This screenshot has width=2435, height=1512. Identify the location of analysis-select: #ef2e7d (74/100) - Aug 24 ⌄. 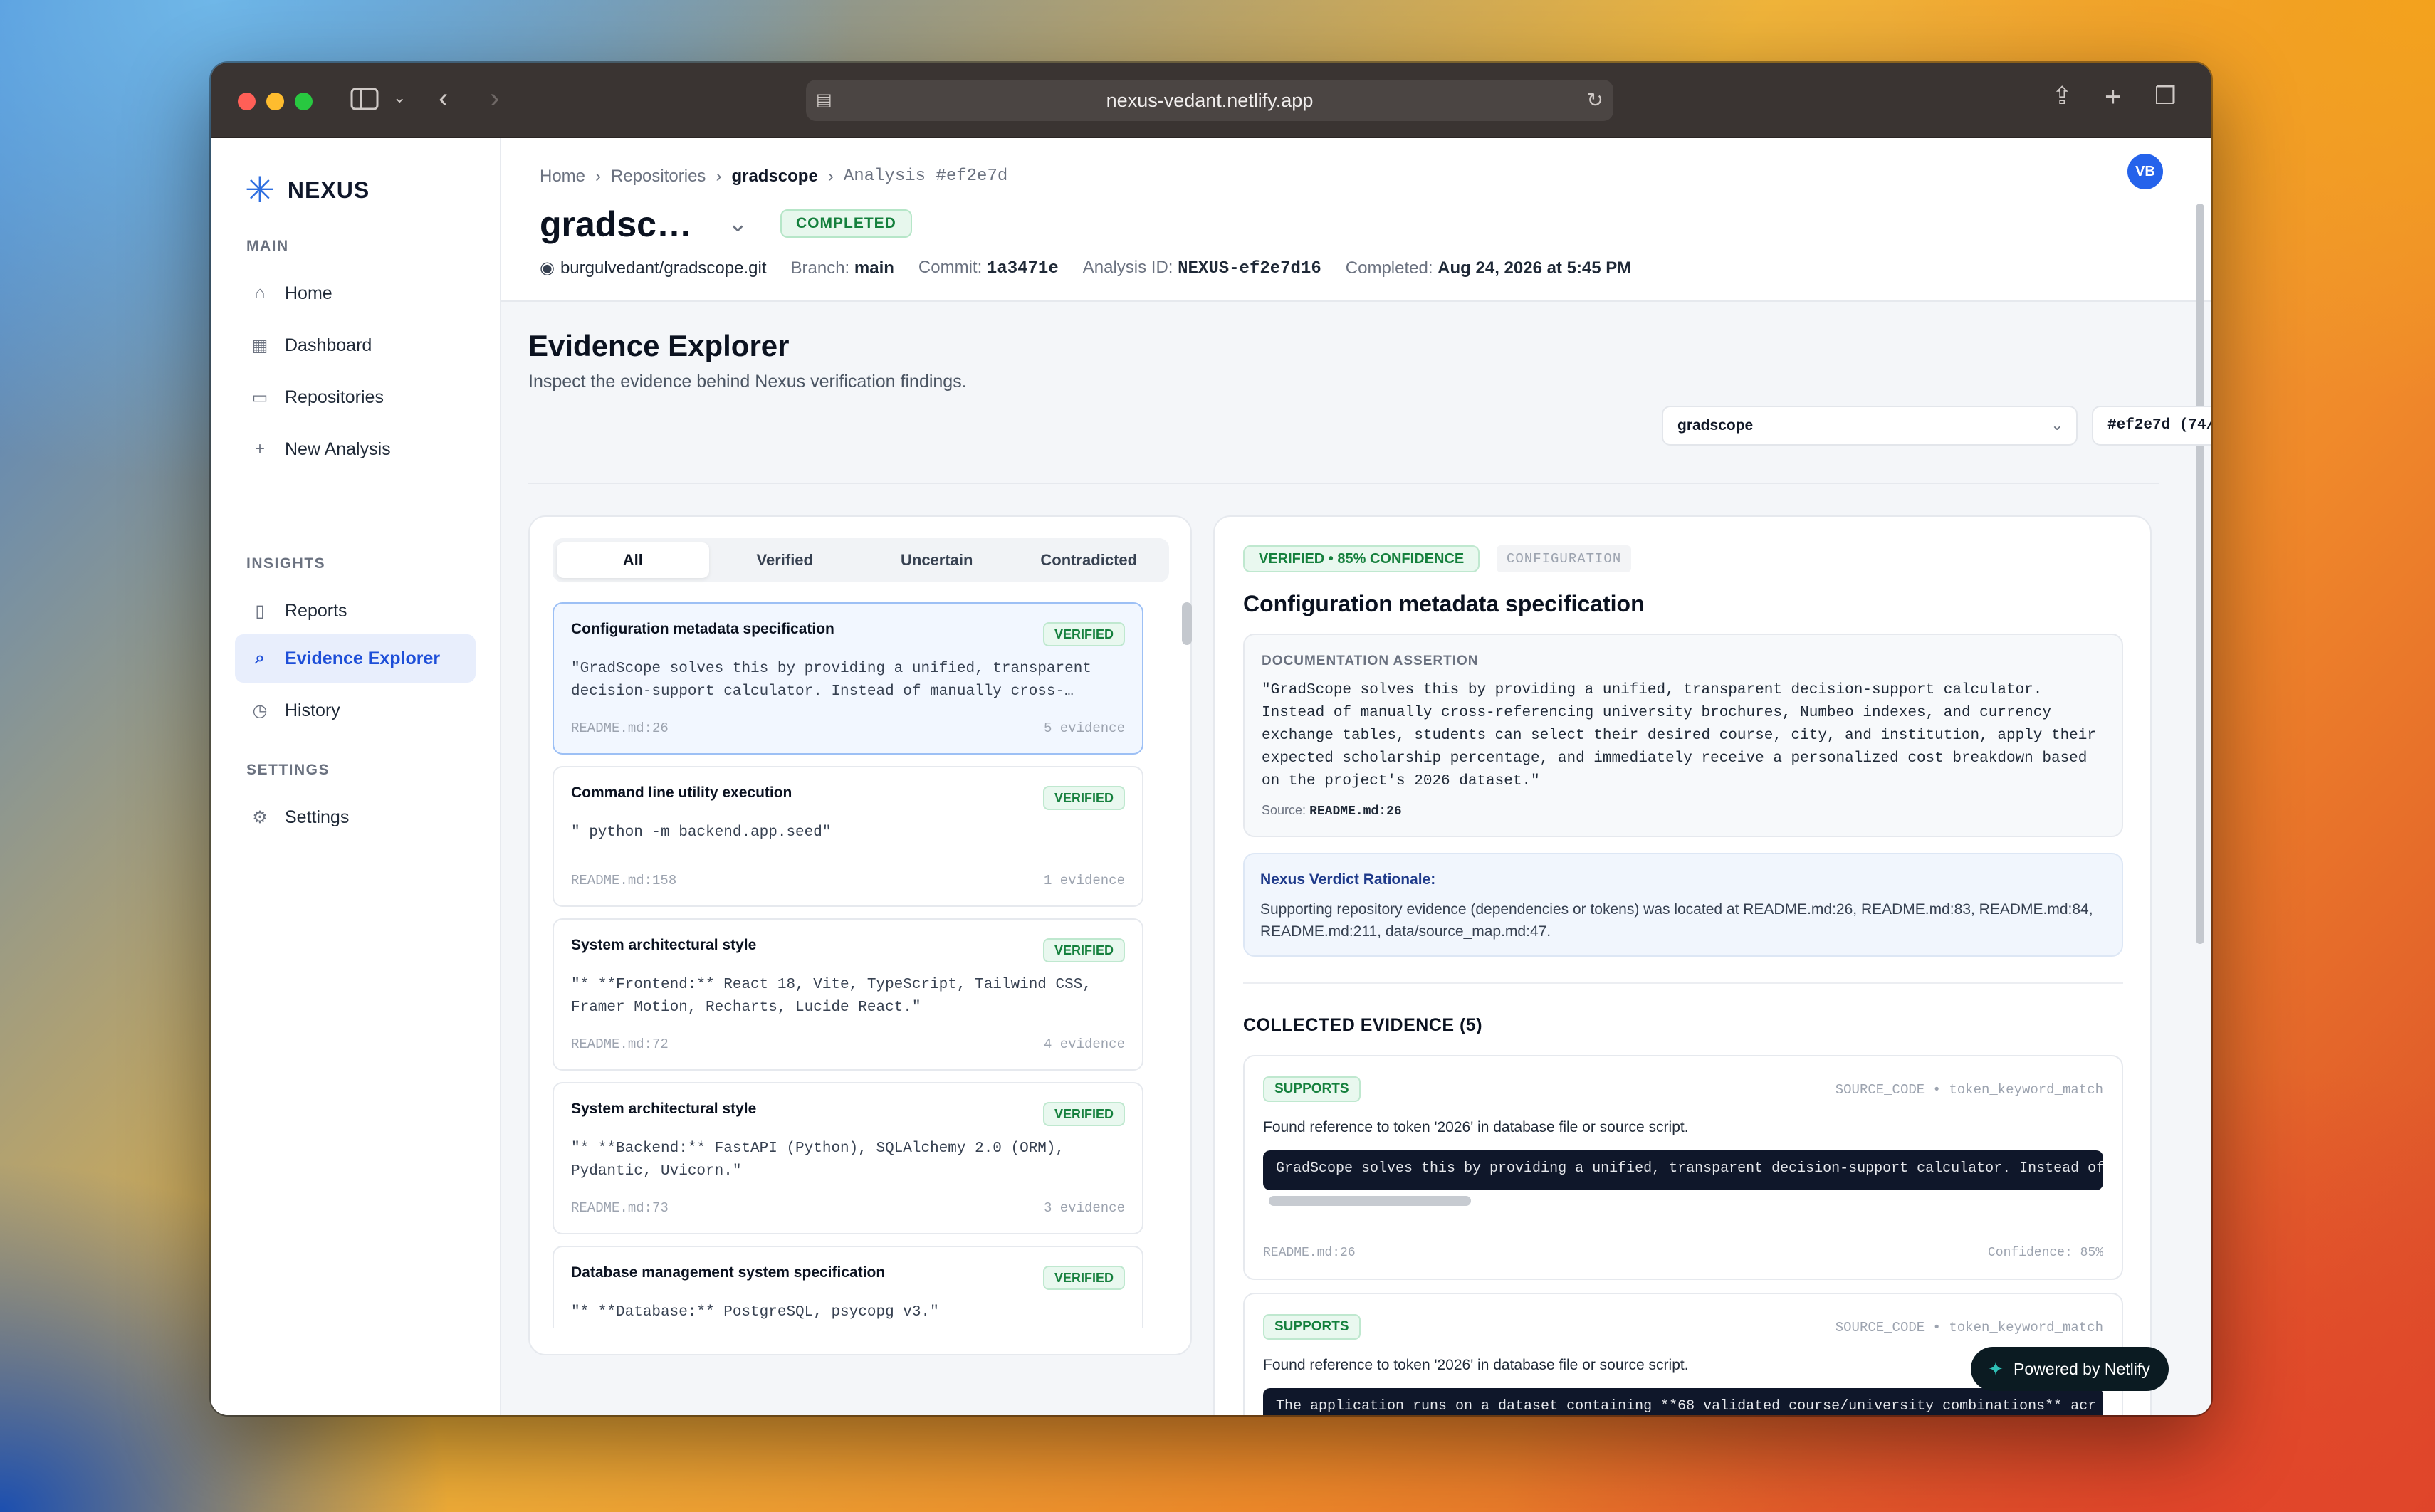
(2151, 426).